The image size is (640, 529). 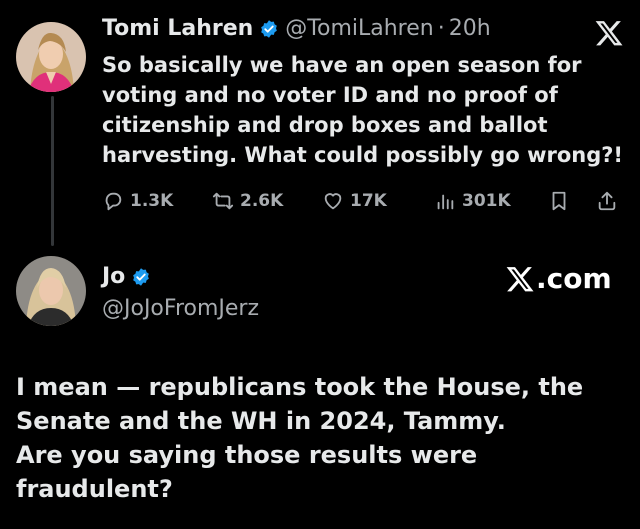 I want to click on tweet-header: Tomi Lahren @TomiLahren · 20h, so click(x=296, y=28).